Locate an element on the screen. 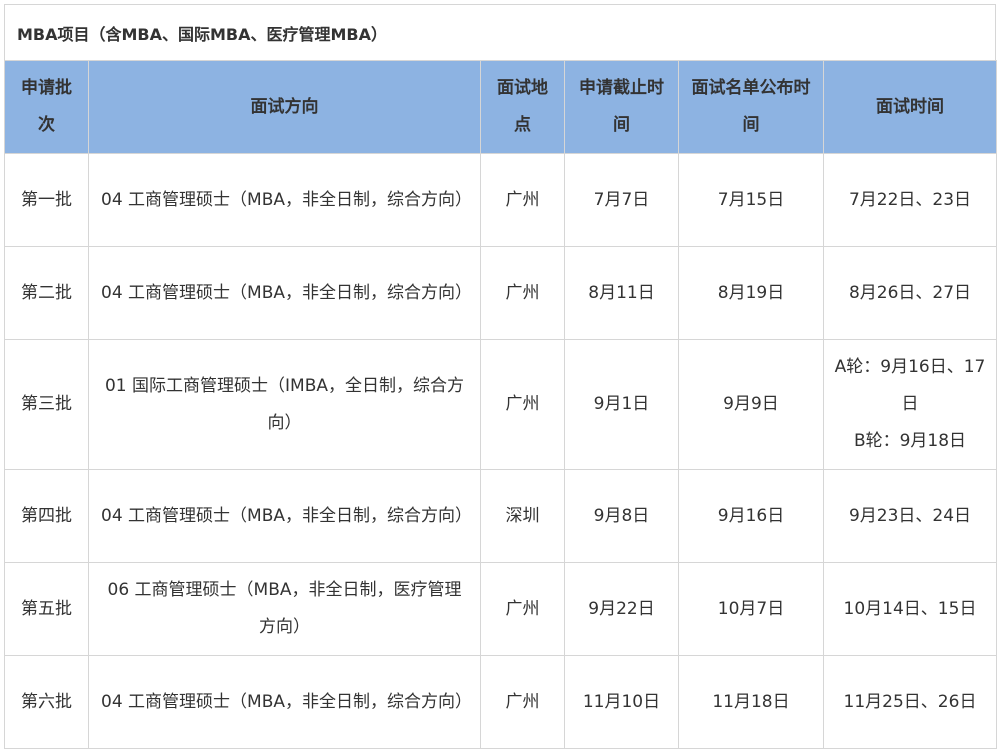  interview-time-cell: A轮：9月16日、17日 B轮：9月18日 is located at coordinates (910, 404).